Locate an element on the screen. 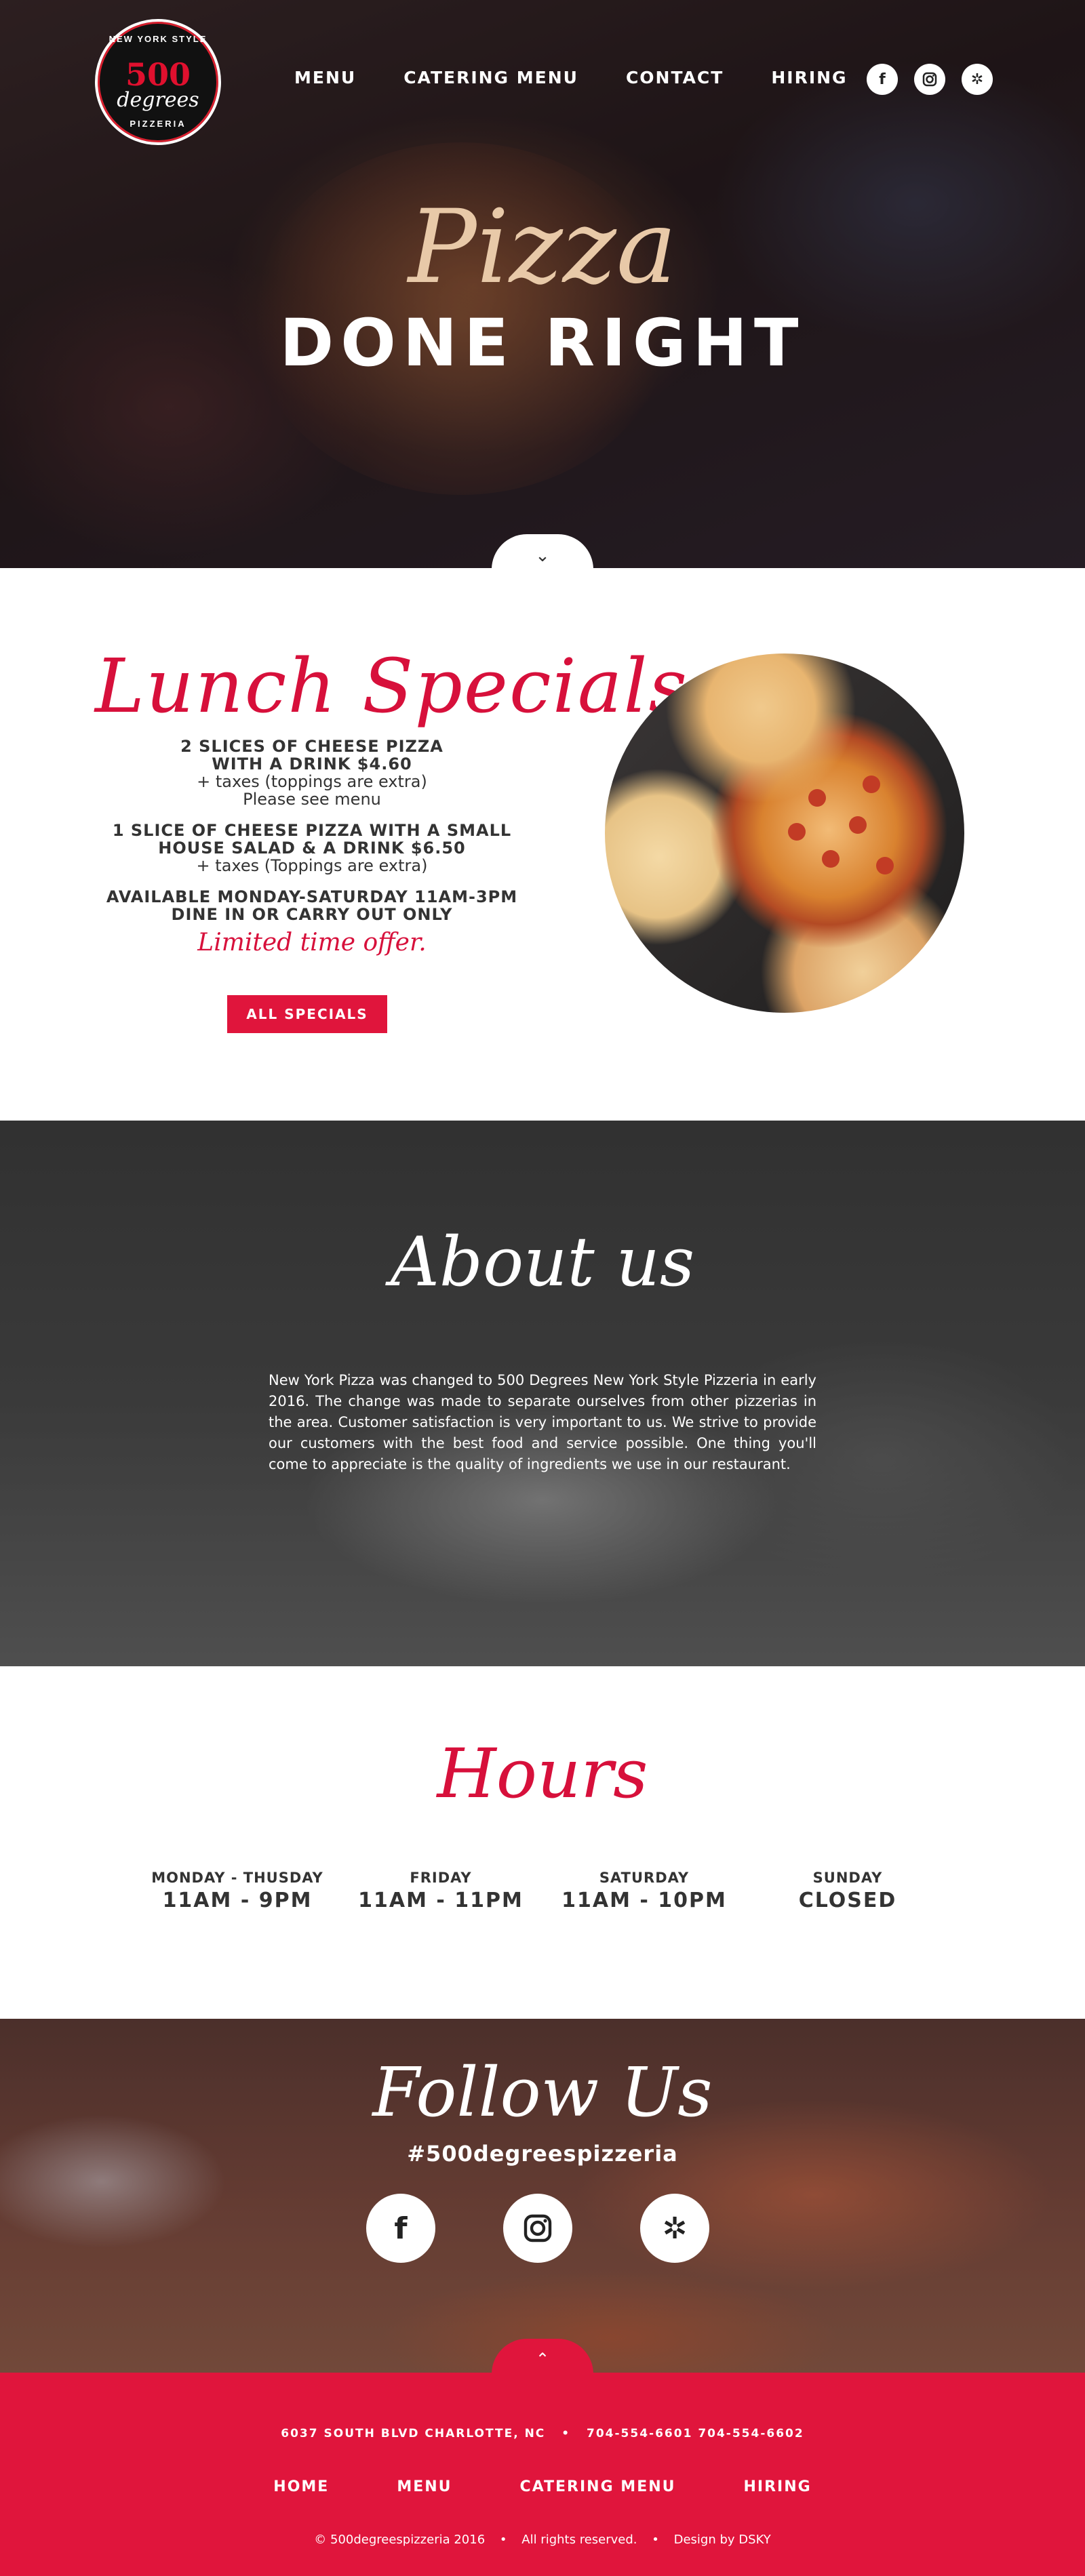 This screenshot has height=2576, width=1085. hours-column: SUNDAY CLOSED is located at coordinates (847, 1891).